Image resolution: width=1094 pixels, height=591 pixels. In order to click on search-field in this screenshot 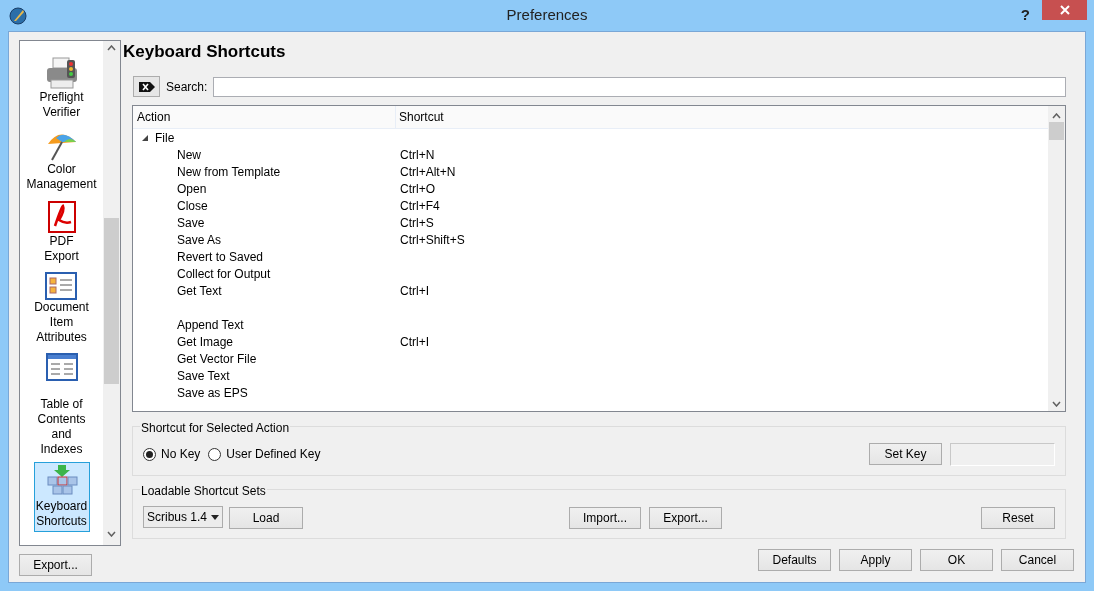, I will do `click(639, 86)`.